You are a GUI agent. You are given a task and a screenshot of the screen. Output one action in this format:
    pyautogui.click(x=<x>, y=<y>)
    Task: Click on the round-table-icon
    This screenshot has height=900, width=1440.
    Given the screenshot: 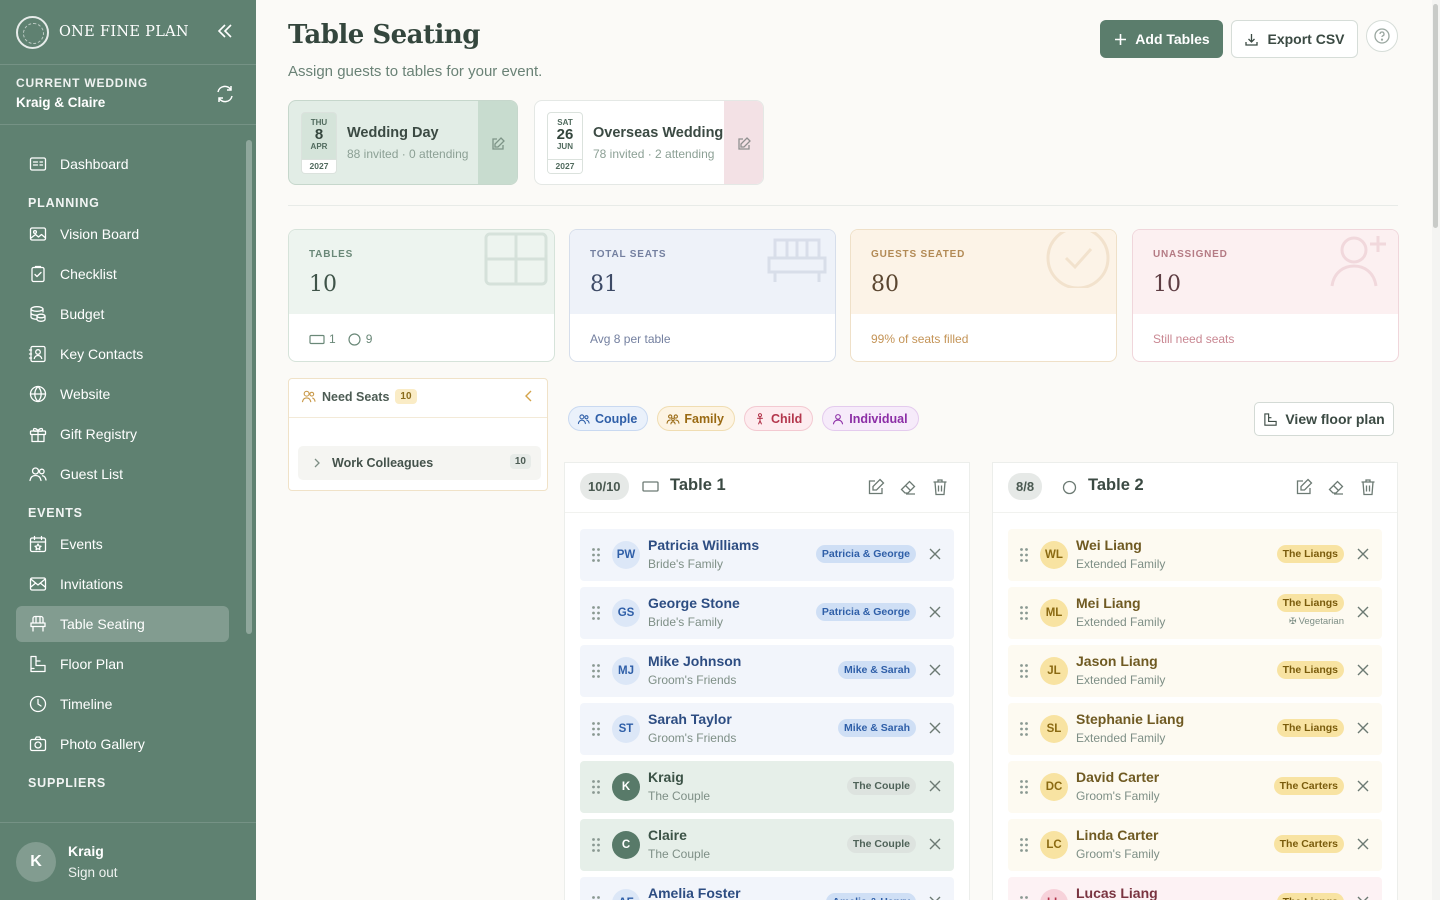 What is the action you would take?
    pyautogui.click(x=1069, y=487)
    